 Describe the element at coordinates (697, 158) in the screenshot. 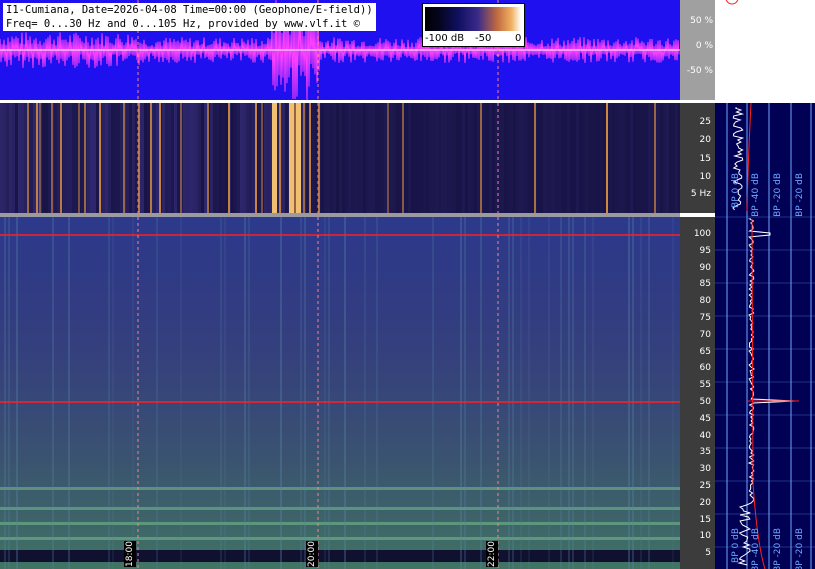

I see `freq-axis-low: 25 20 15 10 5 Hz` at that location.